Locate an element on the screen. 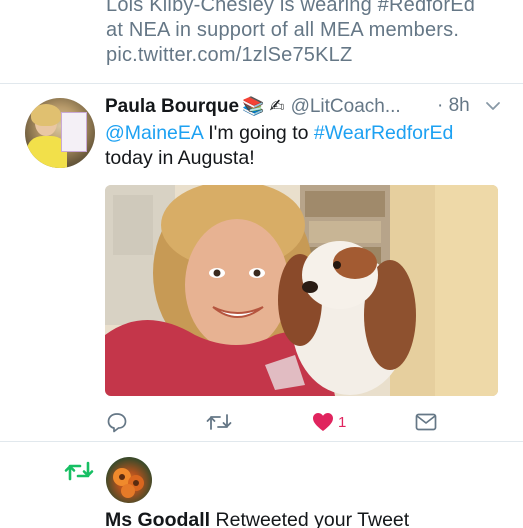 This screenshot has width=523, height=528. avatar is located at coordinates (60, 133).